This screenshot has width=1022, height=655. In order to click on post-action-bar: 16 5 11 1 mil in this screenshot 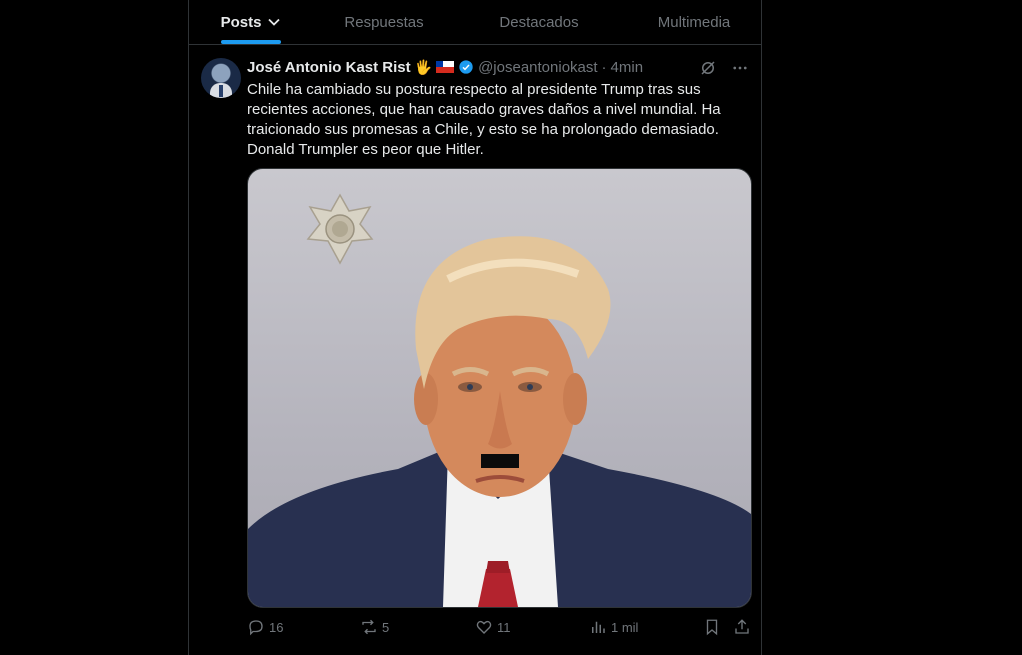, I will do `click(500, 629)`.